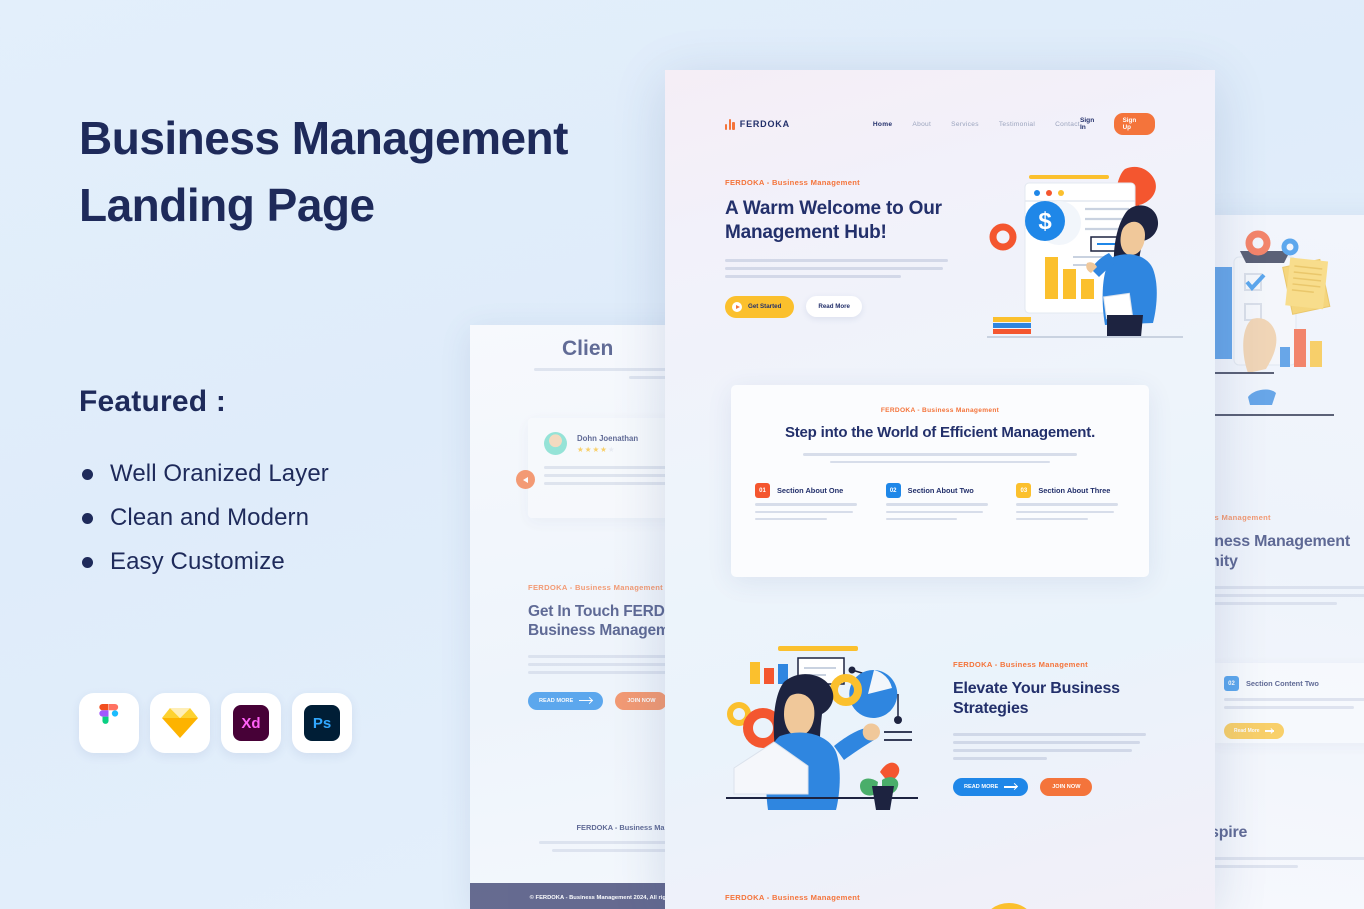 This screenshot has height=909, width=1364. Describe the element at coordinates (1036, 698) in the screenshot. I see `section-heading: Elevate Your Business Strategies` at that location.